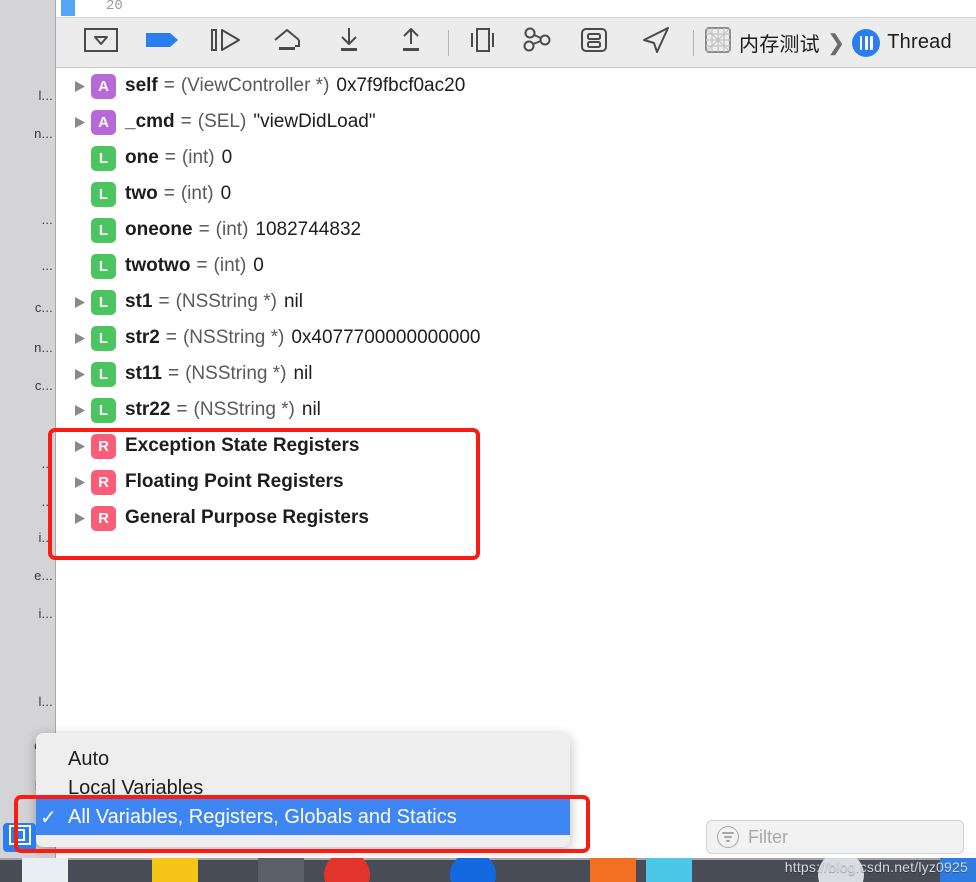 The image size is (976, 882). What do you see at coordinates (516, 518) in the screenshot?
I see `table-row-register-group: R General Purpose Registers` at bounding box center [516, 518].